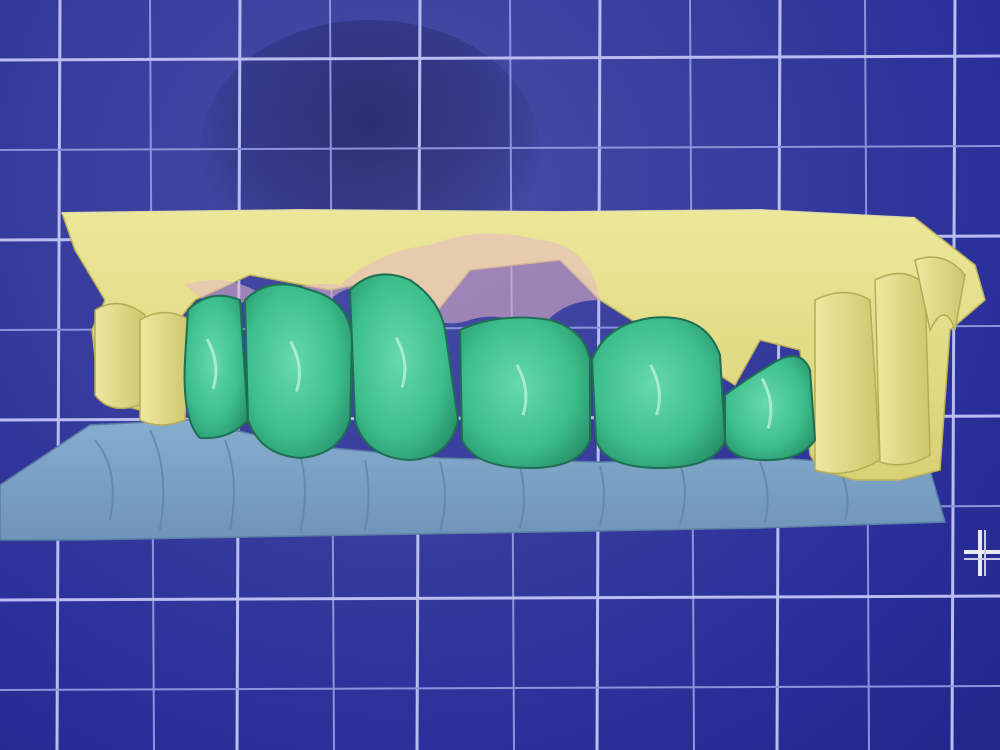 The height and width of the screenshot is (750, 1000). I want to click on crosshair-icon, so click(978, 550).